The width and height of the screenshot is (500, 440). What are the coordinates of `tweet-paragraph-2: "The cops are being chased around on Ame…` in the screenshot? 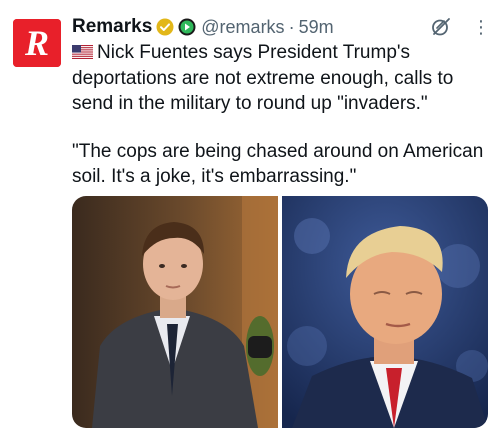 It's located at (280, 164).